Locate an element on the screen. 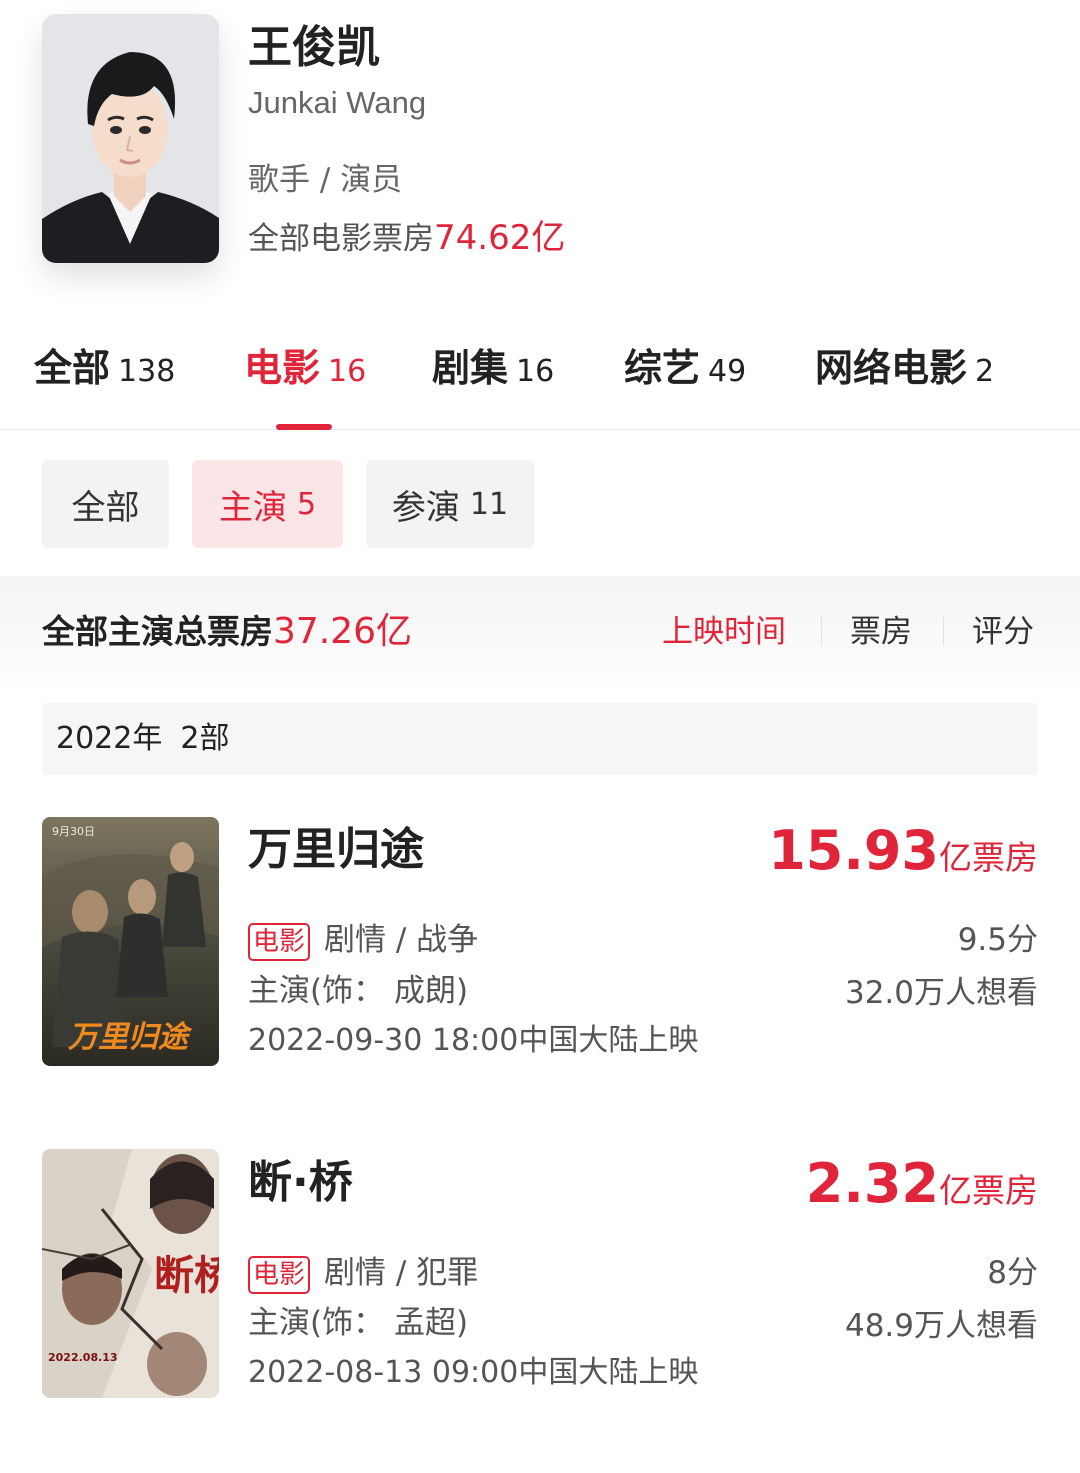 The height and width of the screenshot is (1473, 1080). tab-label: 剧集 is located at coordinates (470, 368).